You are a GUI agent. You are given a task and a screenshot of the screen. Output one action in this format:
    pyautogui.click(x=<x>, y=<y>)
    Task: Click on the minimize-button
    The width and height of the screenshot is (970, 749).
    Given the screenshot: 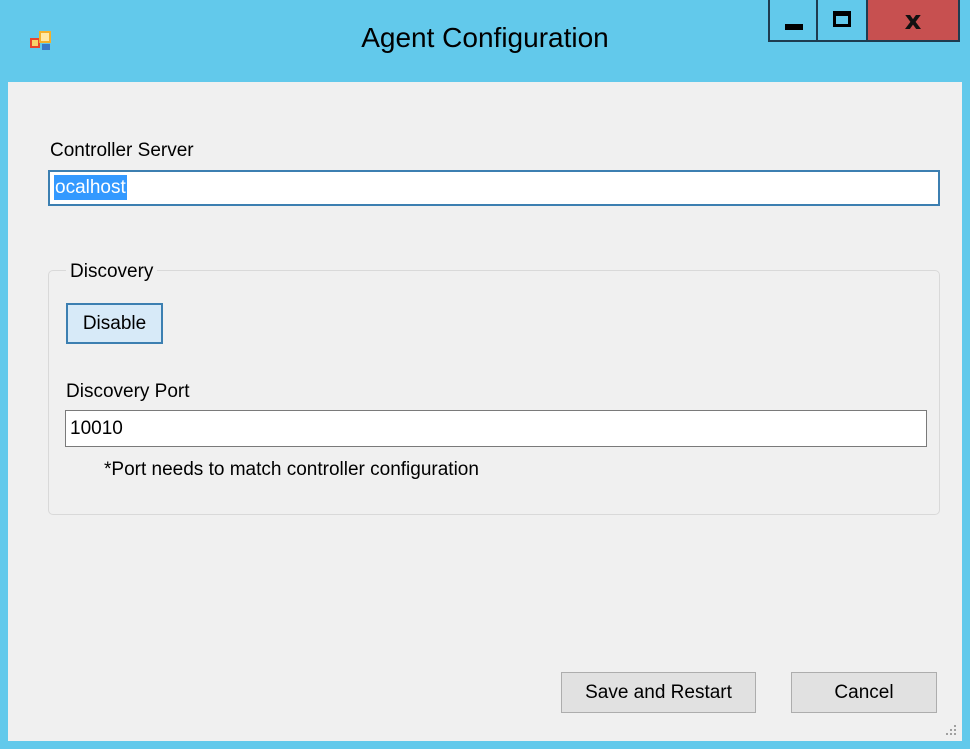 What is the action you would take?
    pyautogui.click(x=793, y=21)
    